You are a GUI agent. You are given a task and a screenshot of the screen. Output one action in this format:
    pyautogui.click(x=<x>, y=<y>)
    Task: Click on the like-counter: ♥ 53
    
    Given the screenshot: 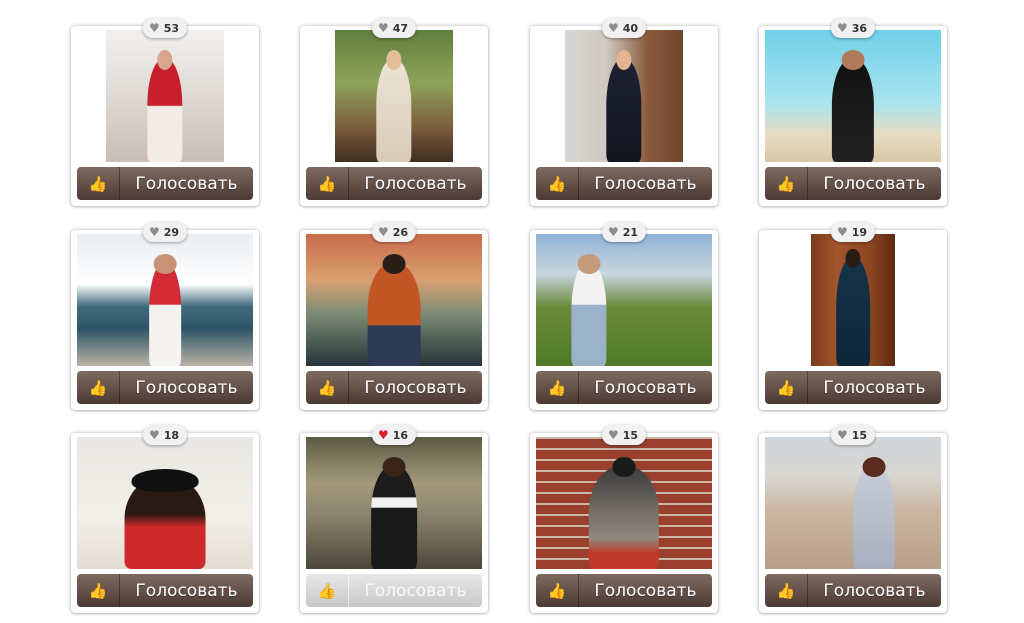 What is the action you would take?
    pyautogui.click(x=165, y=28)
    